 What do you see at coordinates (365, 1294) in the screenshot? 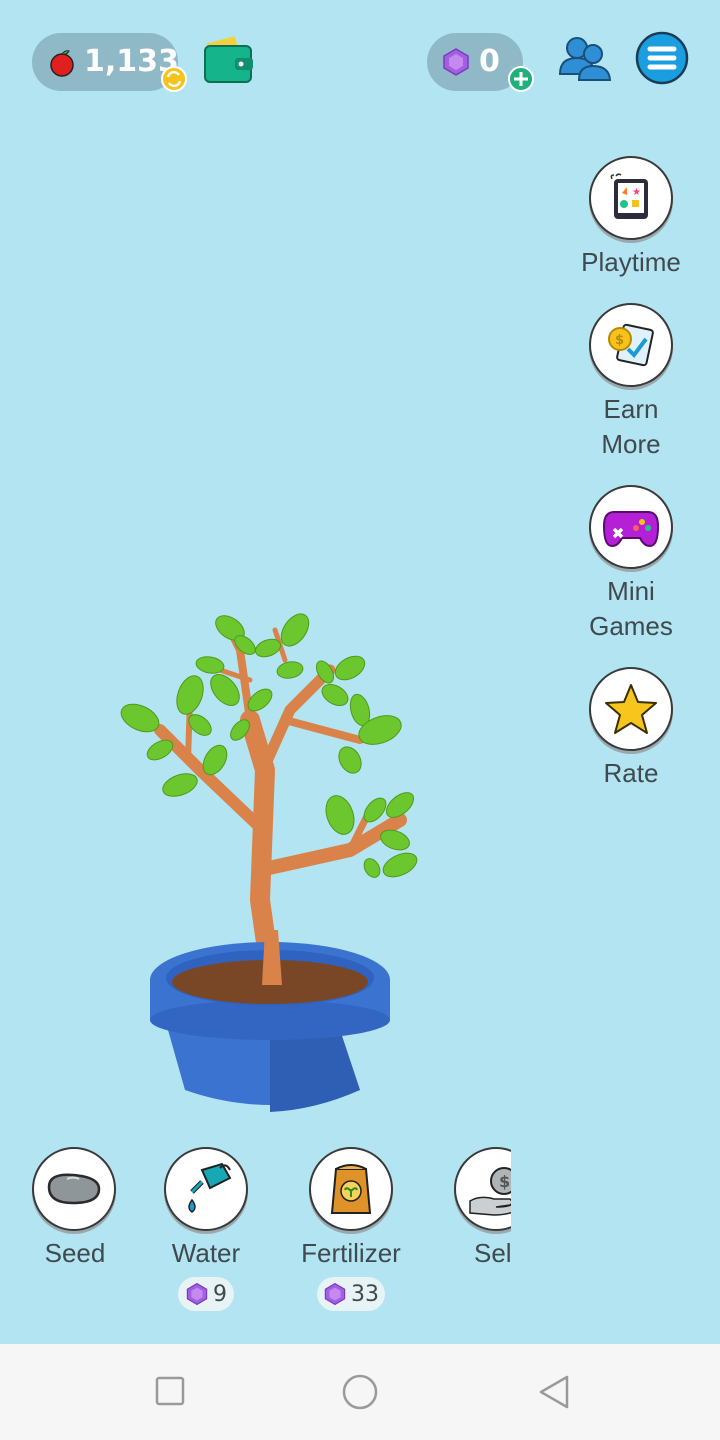
I see `fertilizer-price: 33` at bounding box center [365, 1294].